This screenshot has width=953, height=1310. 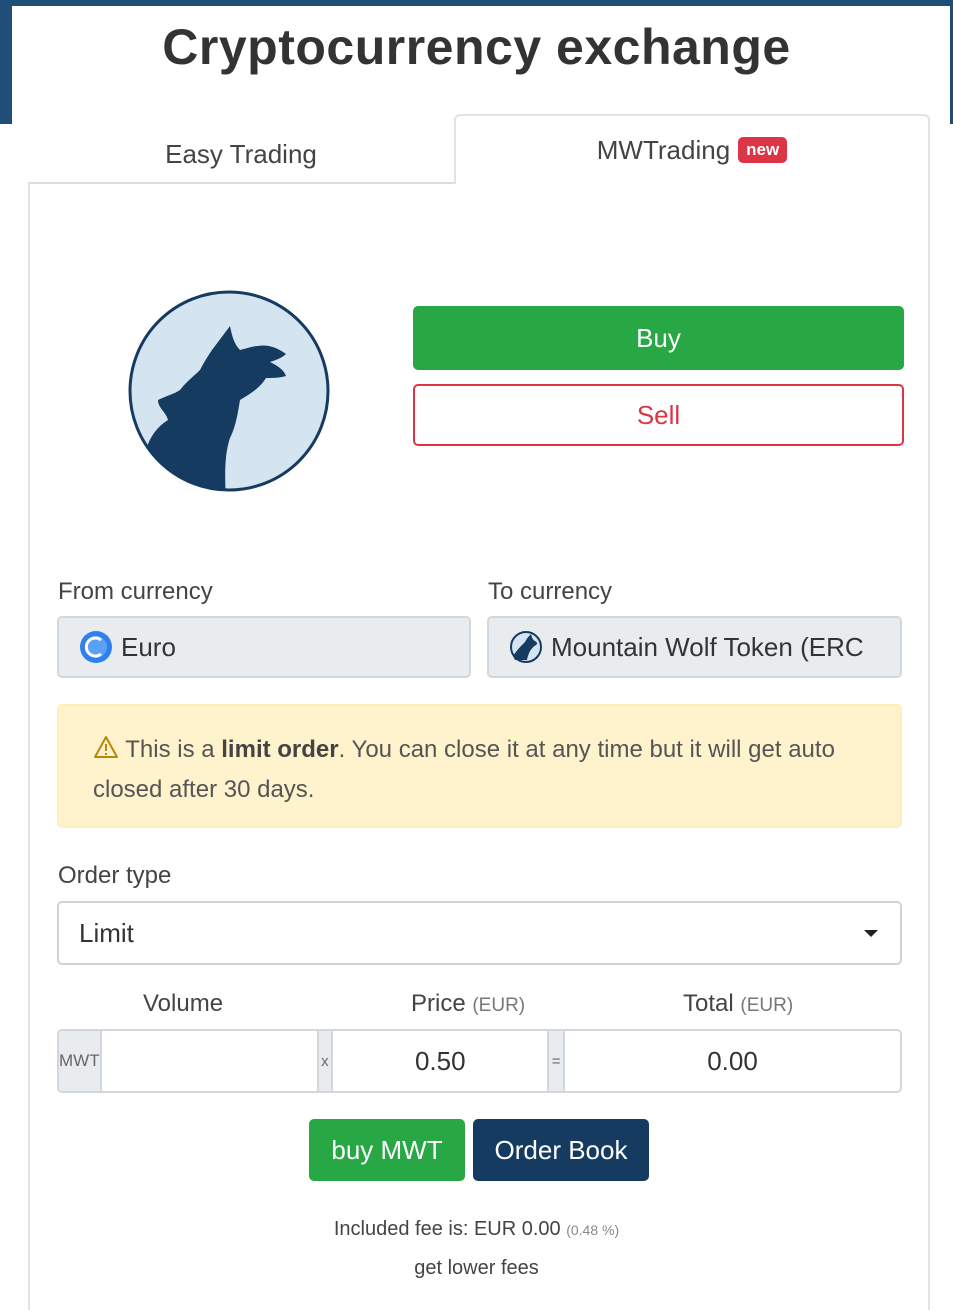 I want to click on volume-label-text: Volume, so click(x=183, y=1003).